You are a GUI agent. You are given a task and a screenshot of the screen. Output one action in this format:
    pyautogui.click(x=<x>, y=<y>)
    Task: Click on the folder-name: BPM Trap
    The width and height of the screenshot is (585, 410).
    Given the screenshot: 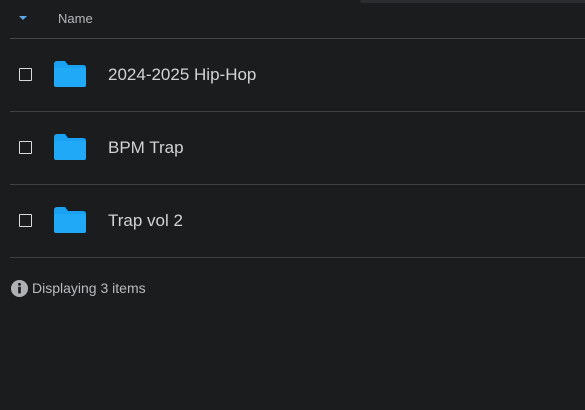 What is the action you would take?
    pyautogui.click(x=146, y=148)
    